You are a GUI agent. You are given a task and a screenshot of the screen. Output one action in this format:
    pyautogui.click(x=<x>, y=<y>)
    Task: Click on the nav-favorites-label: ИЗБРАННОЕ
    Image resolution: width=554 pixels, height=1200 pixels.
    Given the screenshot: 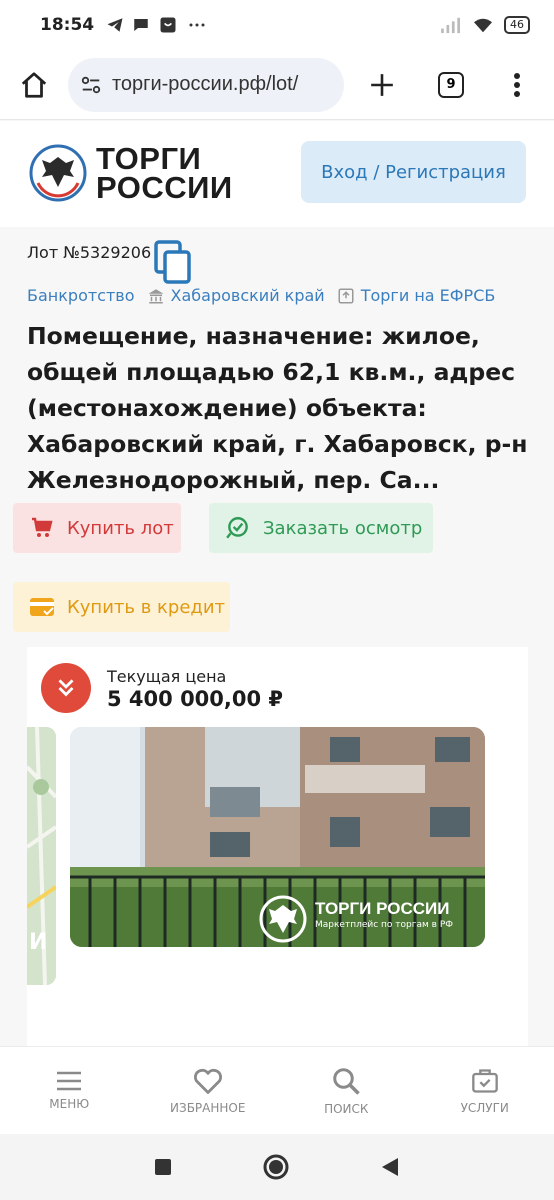 What is the action you would take?
    pyautogui.click(x=208, y=1107)
    